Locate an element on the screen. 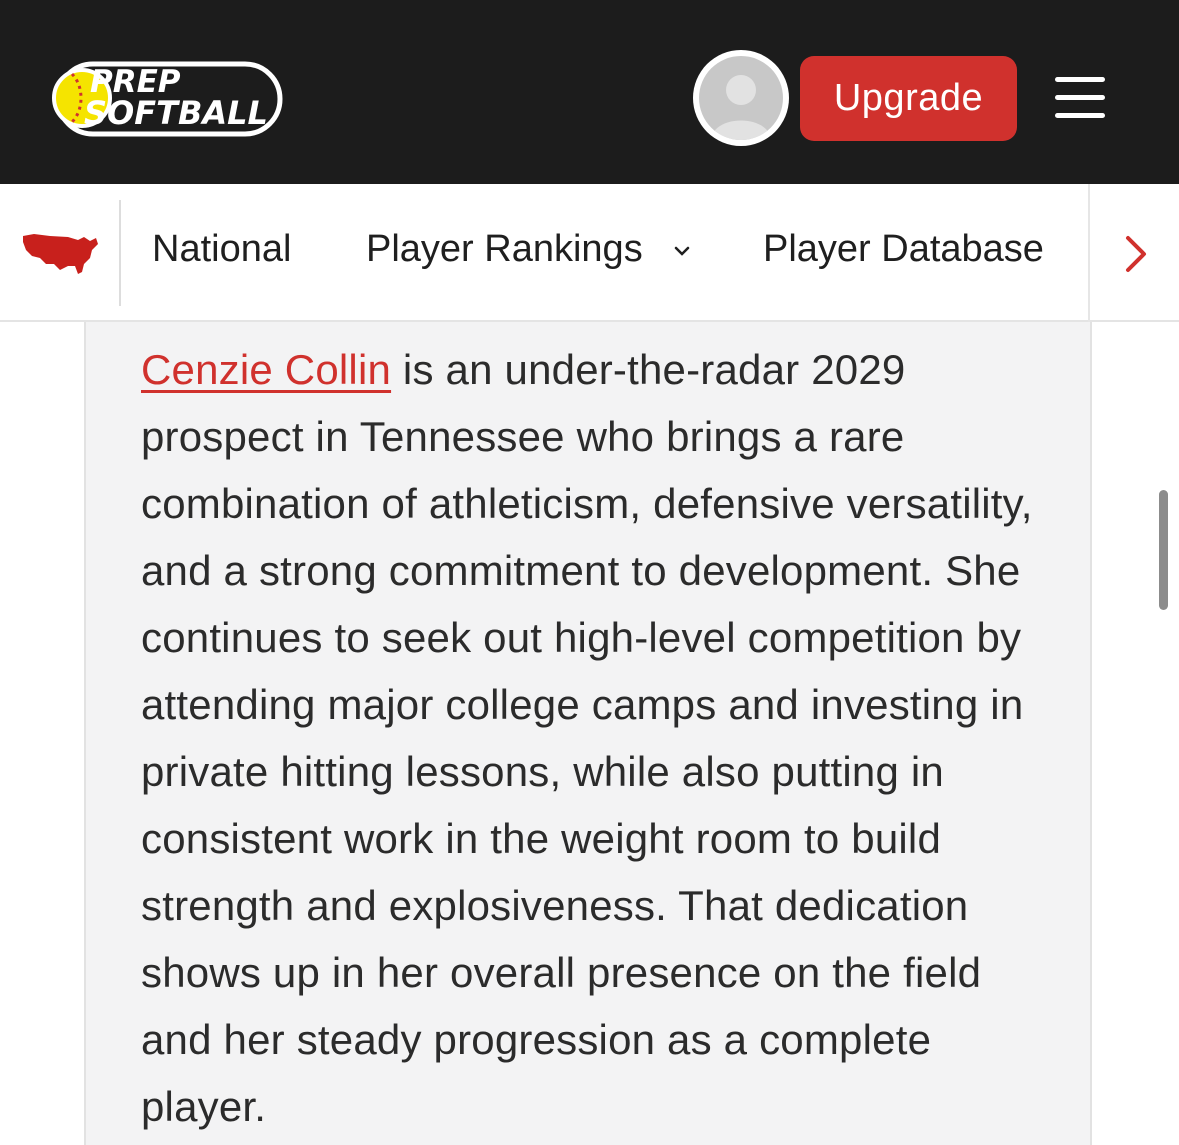  prep-softball-logo: PREP SOFTBALL is located at coordinates (164, 99).